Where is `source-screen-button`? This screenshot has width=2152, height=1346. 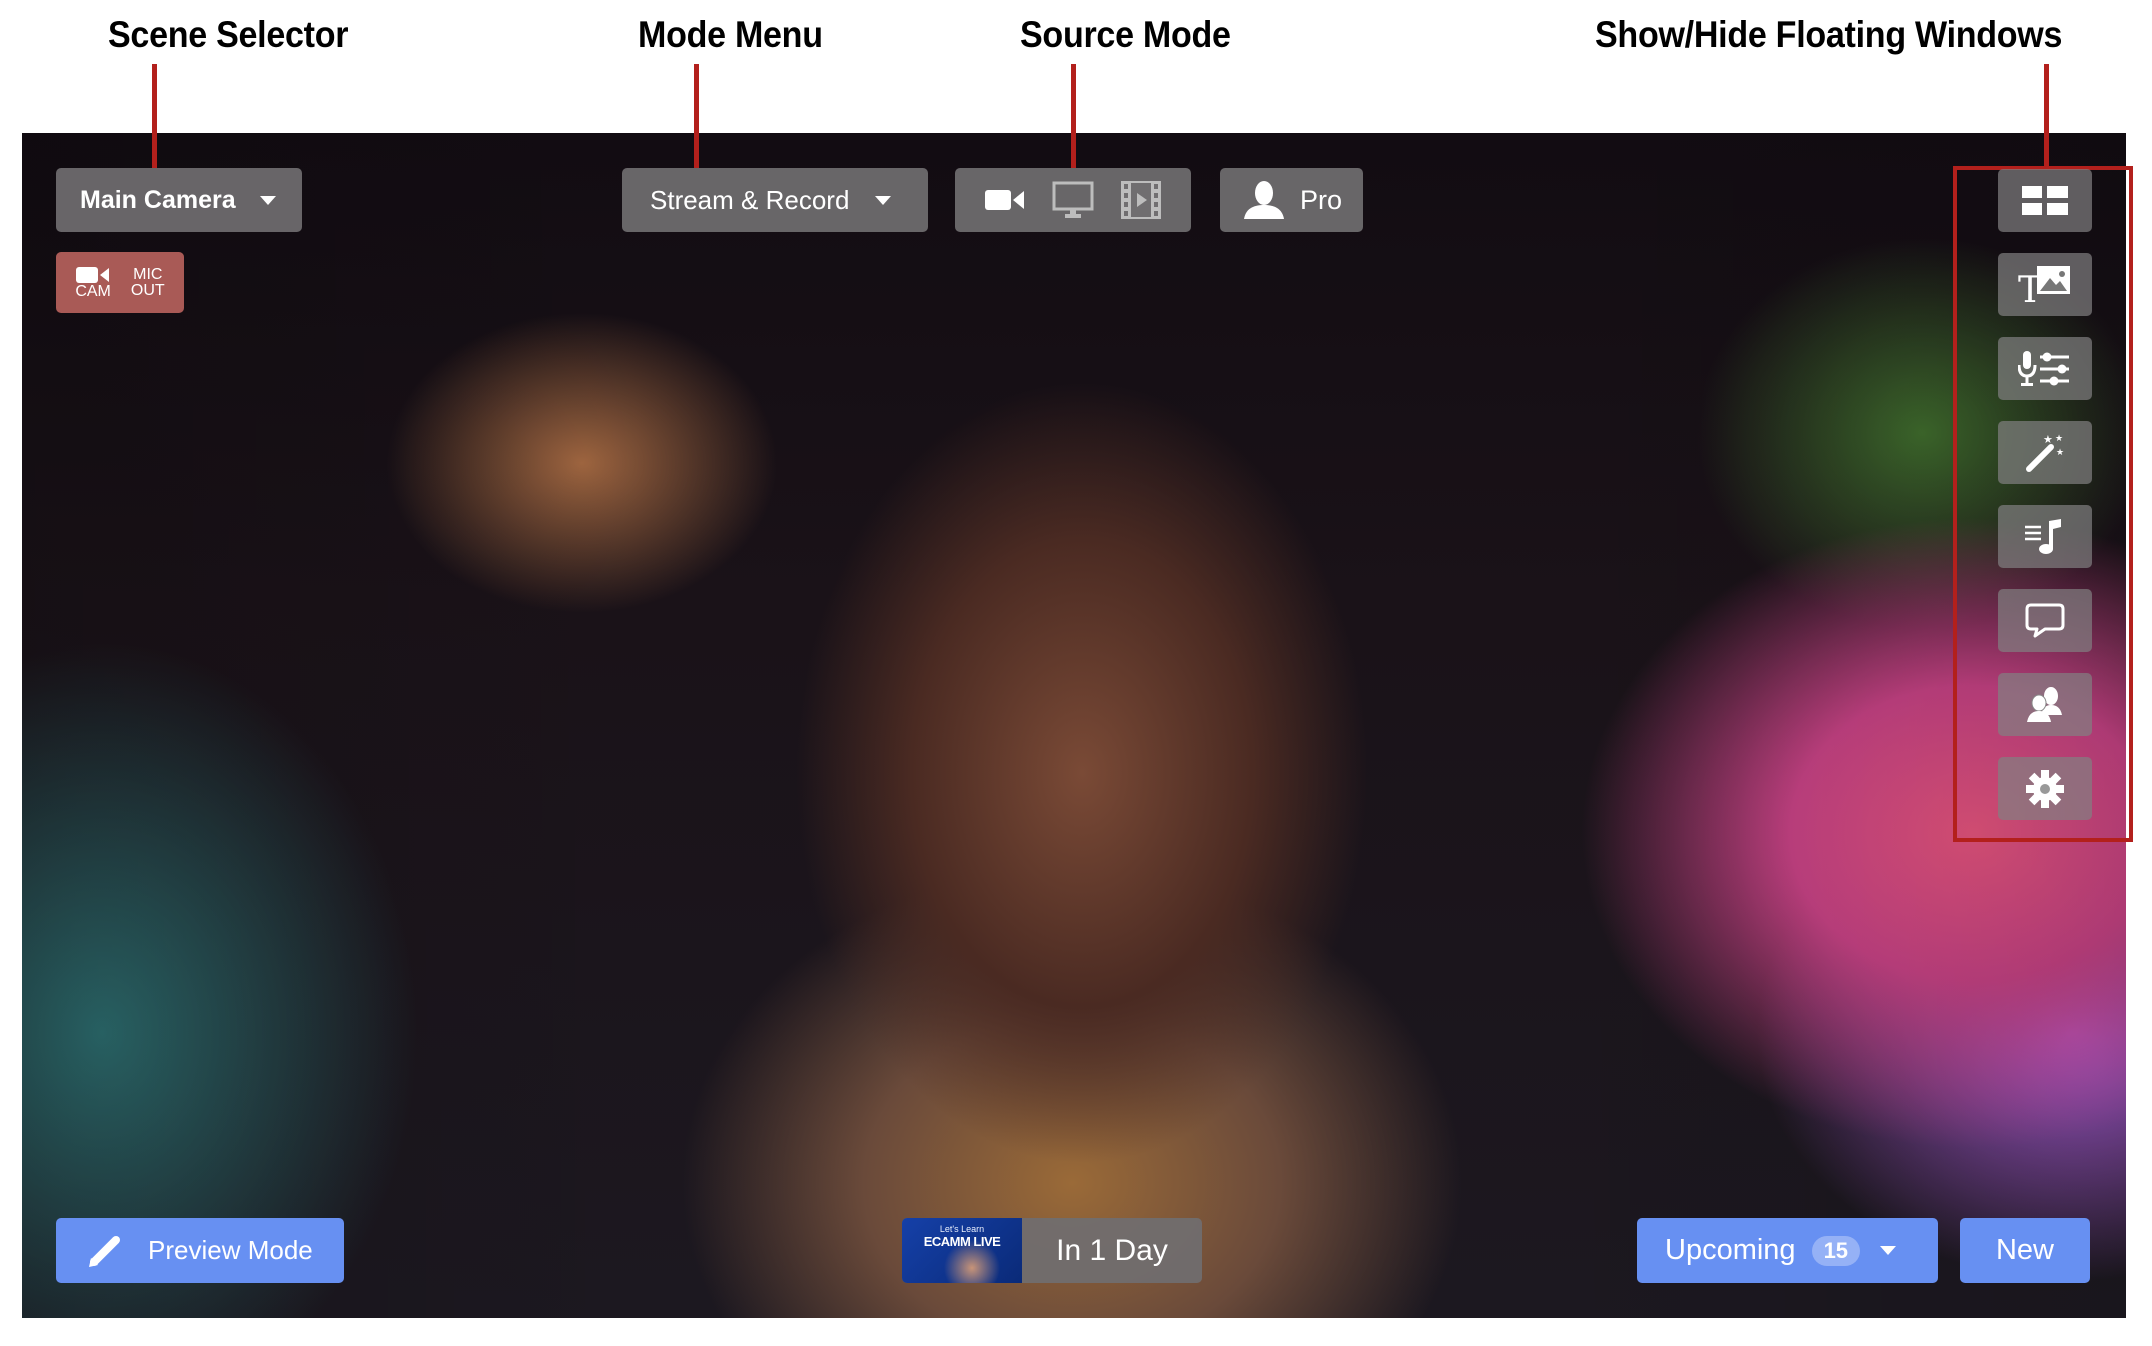 source-screen-button is located at coordinates (1073, 200).